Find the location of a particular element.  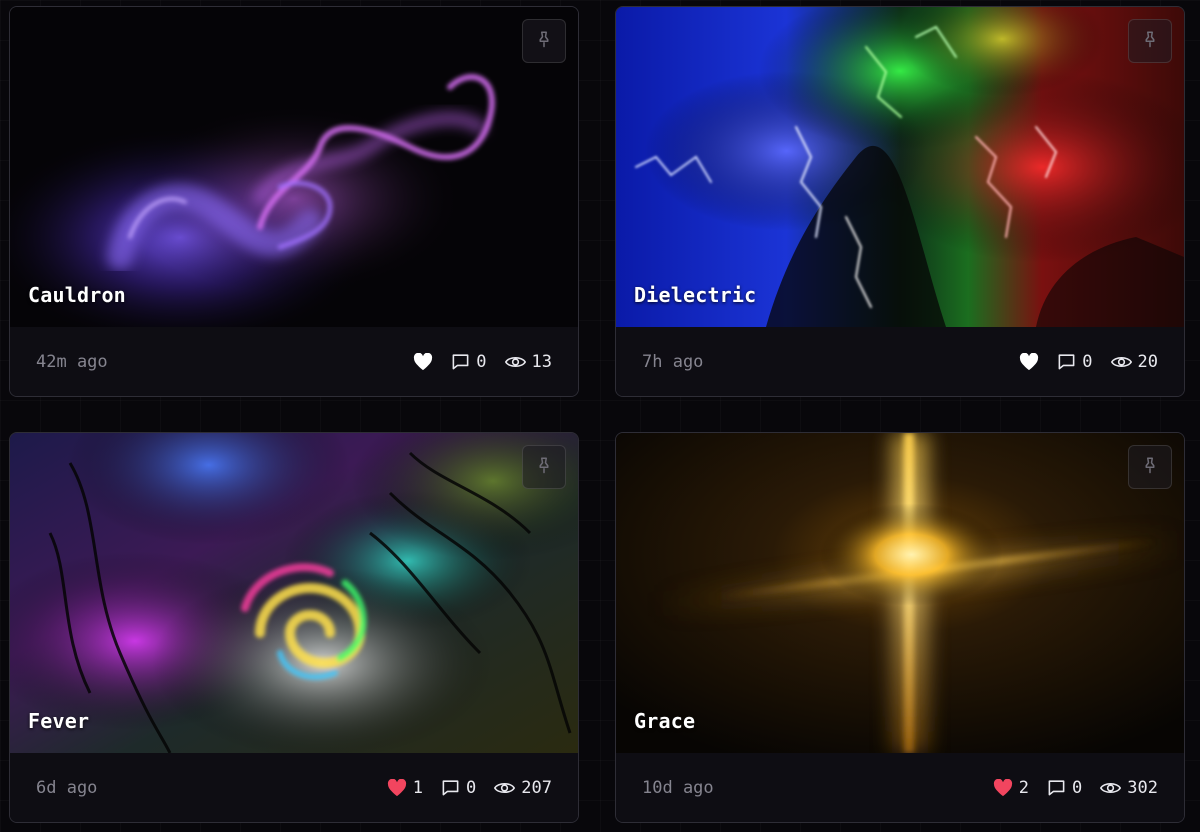

views-stat: 207 is located at coordinates (523, 788).